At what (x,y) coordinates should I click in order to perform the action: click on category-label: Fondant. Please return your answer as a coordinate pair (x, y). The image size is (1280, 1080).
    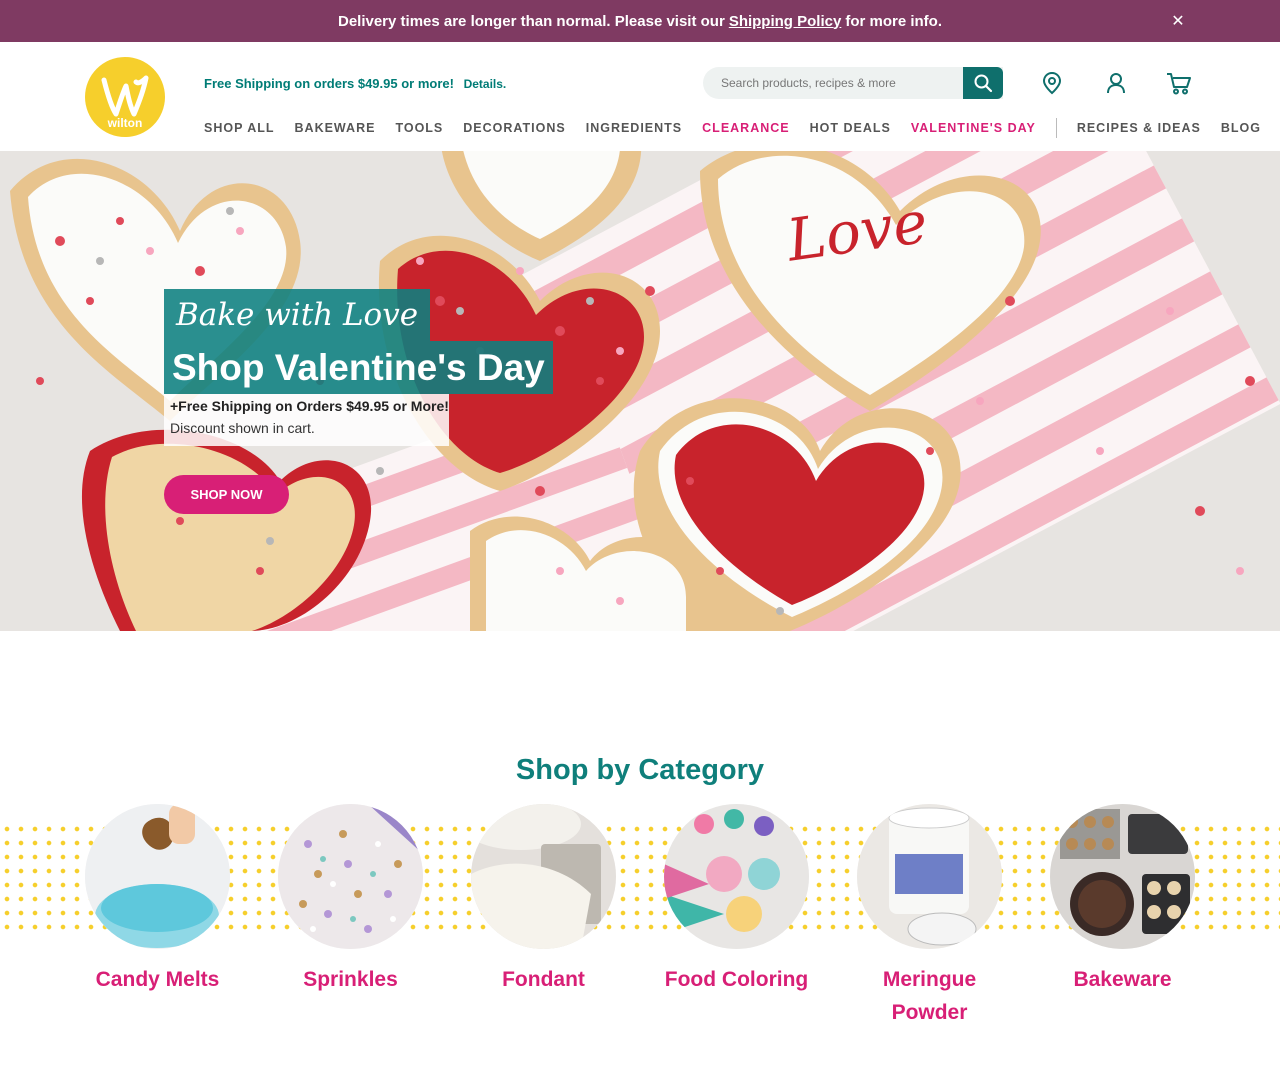
    Looking at the image, I should click on (543, 979).